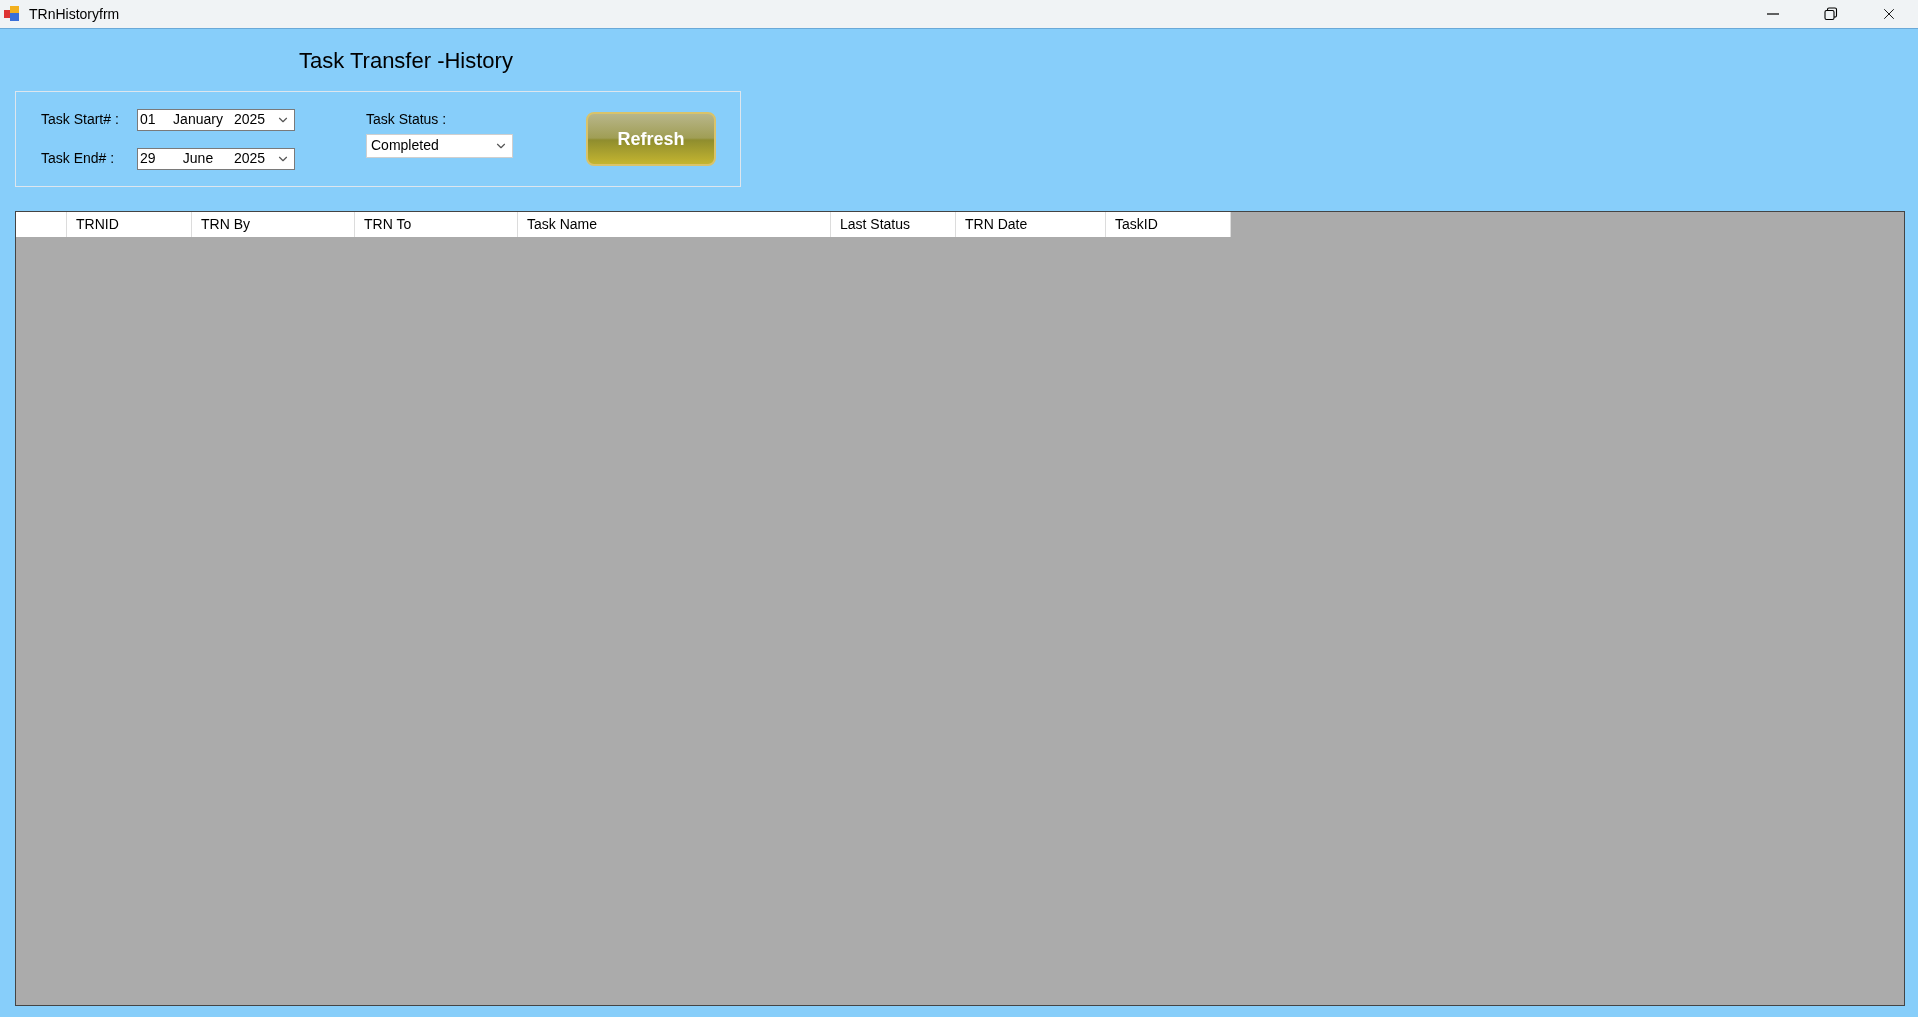 The width and height of the screenshot is (1918, 1017). What do you see at coordinates (436, 224) in the screenshot?
I see `column-header: TRN To` at bounding box center [436, 224].